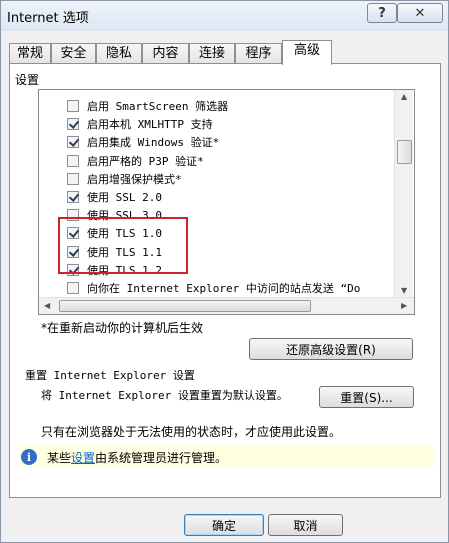 This screenshot has width=449, height=543. I want to click on tab-strip: 常规 安全 隐私 内容 连接 程序 高级, so click(229, 52).